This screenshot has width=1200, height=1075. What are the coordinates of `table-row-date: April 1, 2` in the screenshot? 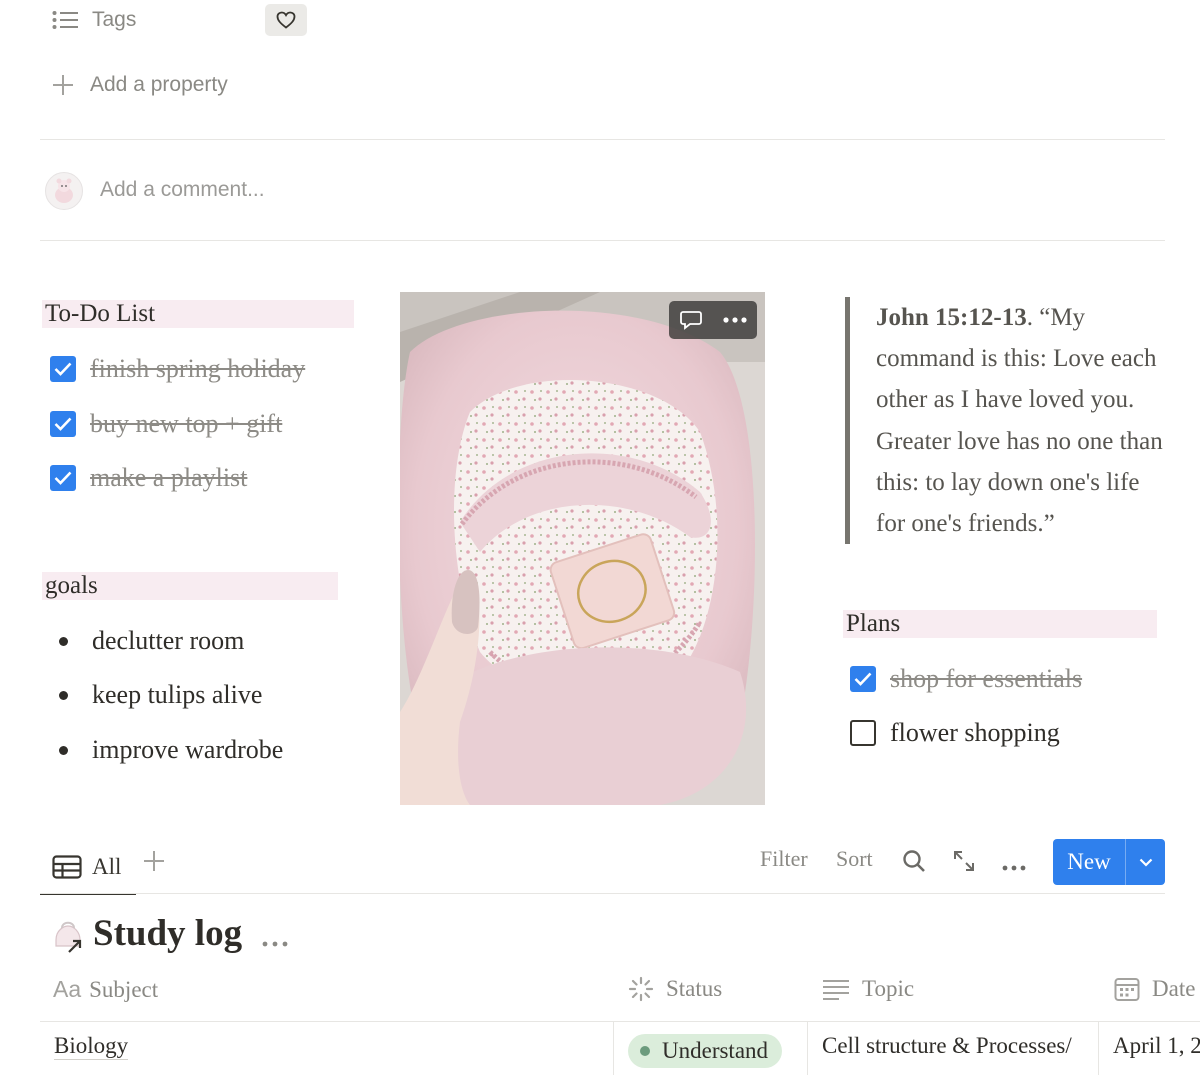 It's located at (1156, 1046).